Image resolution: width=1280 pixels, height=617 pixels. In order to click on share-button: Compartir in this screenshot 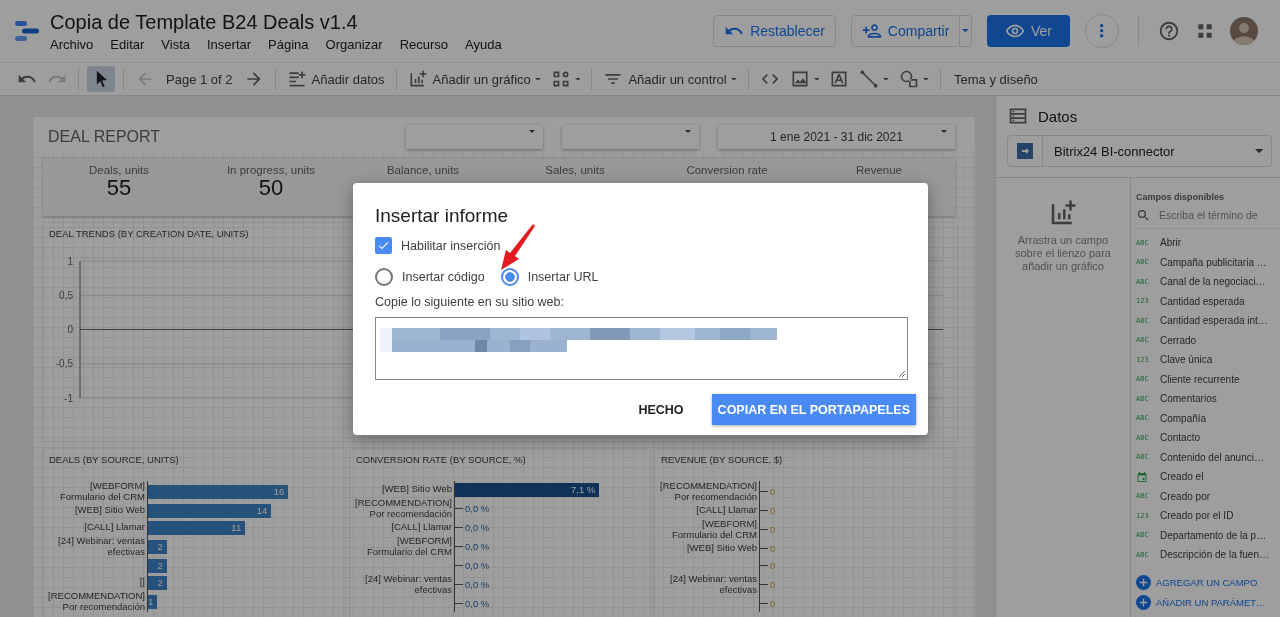, I will do `click(905, 31)`.